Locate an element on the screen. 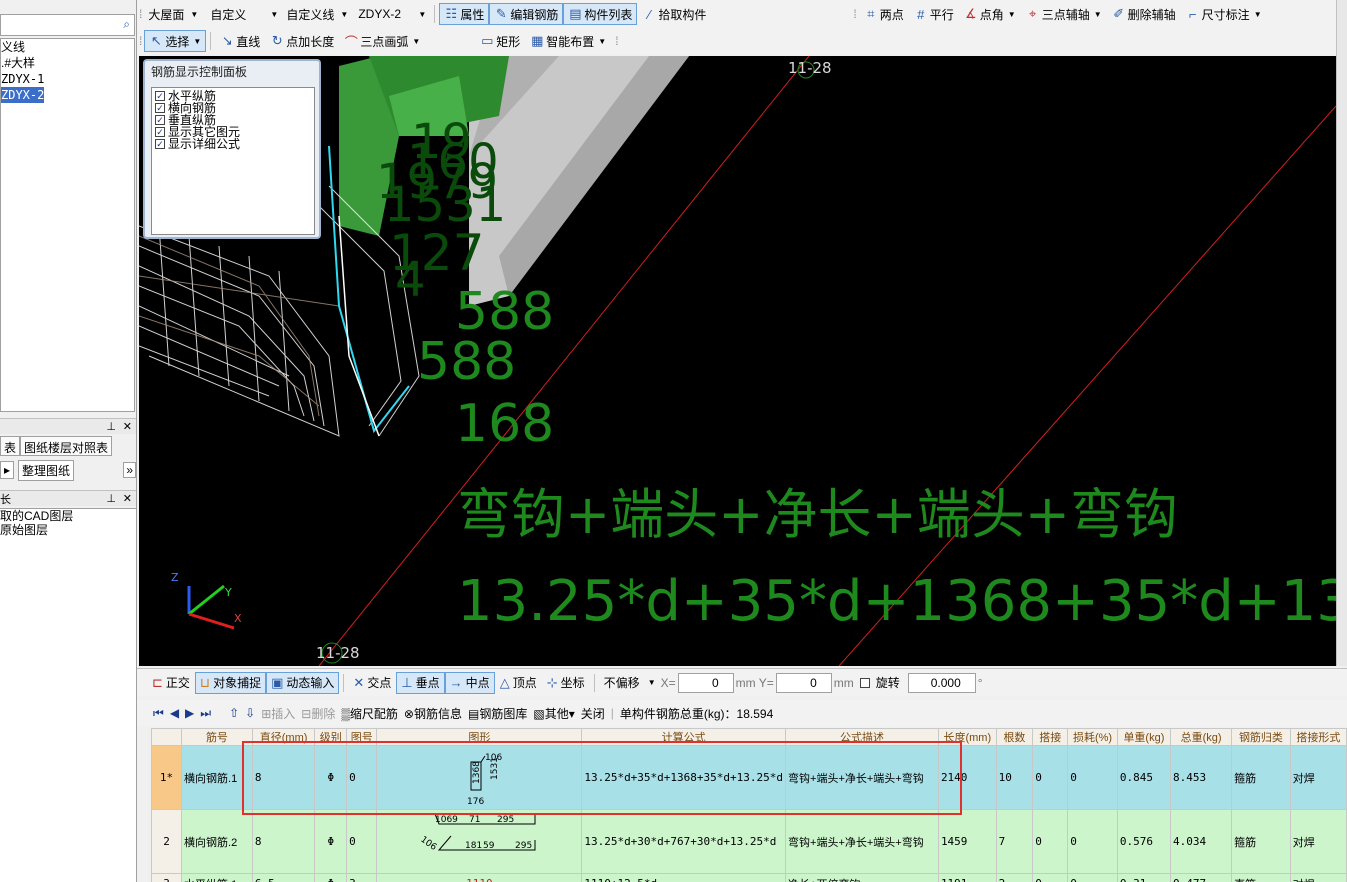 Image resolution: width=1347 pixels, height=882 pixels. cell-count: 10 is located at coordinates (1014, 777).